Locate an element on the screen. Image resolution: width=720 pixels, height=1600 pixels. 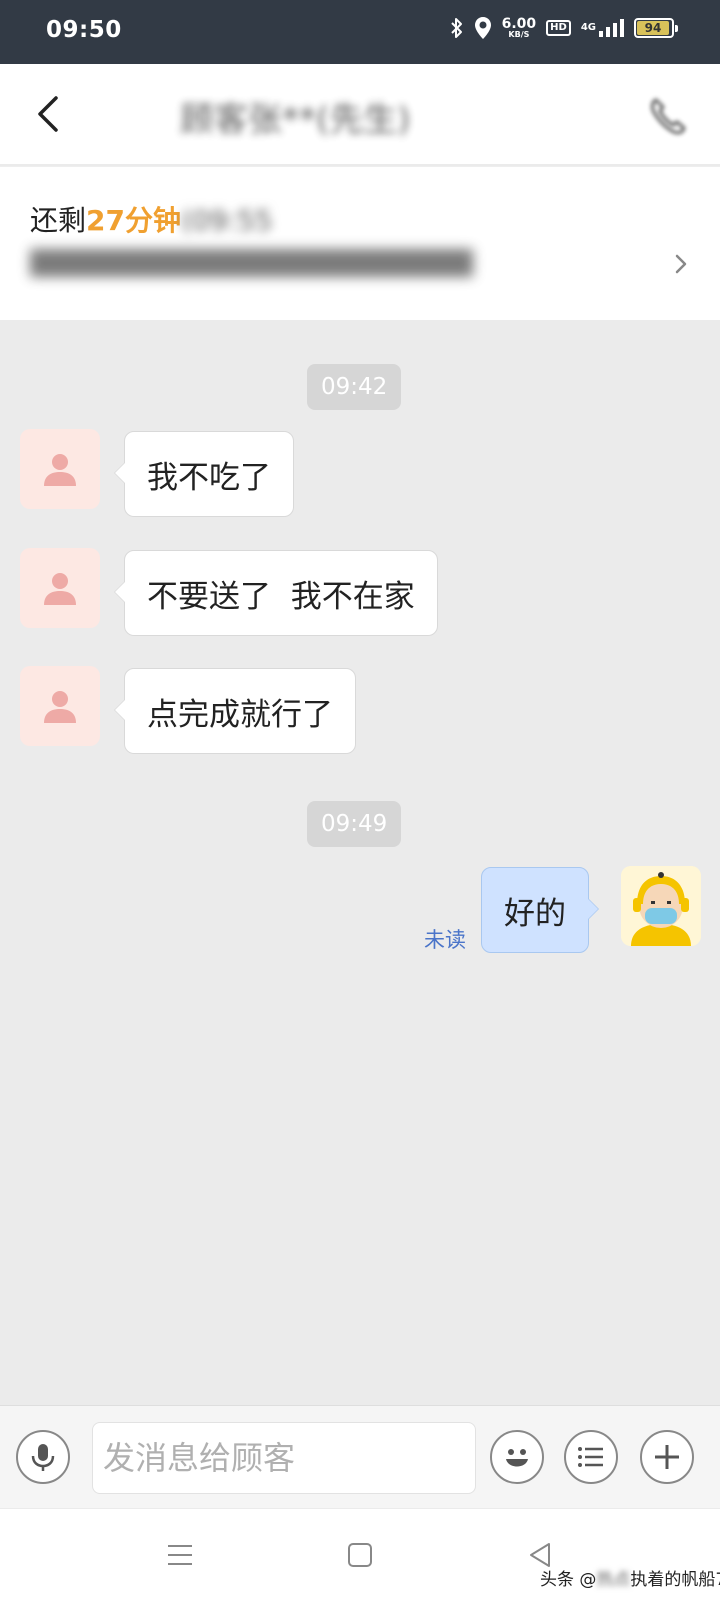
remaining-time: 还剩27分钟(09:55 is located at coordinates (151, 219).